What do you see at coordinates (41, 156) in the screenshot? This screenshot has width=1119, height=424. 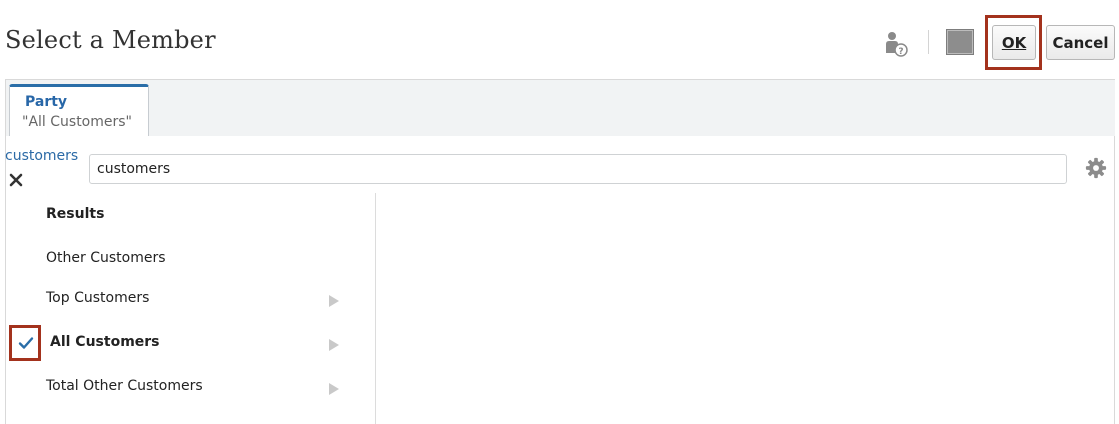 I see `search-crumb-link: customers` at bounding box center [41, 156].